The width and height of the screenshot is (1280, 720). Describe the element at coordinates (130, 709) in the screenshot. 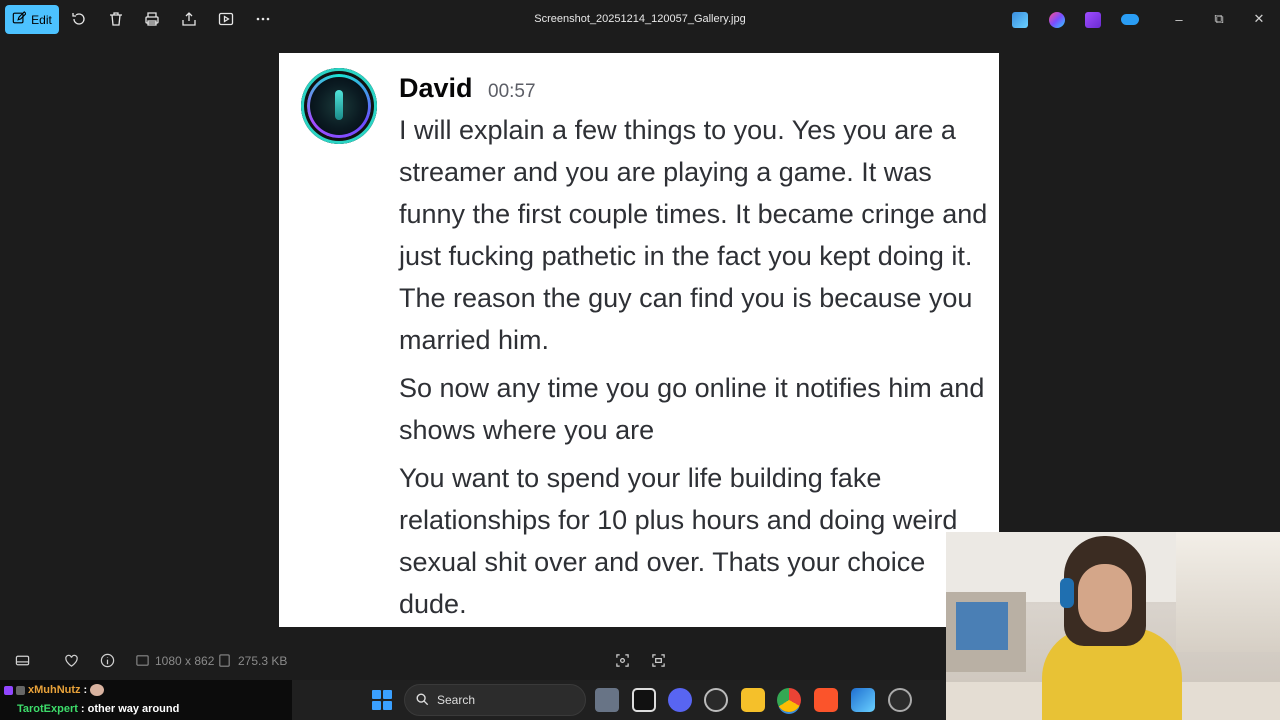

I see `chat-text: : other way around` at that location.